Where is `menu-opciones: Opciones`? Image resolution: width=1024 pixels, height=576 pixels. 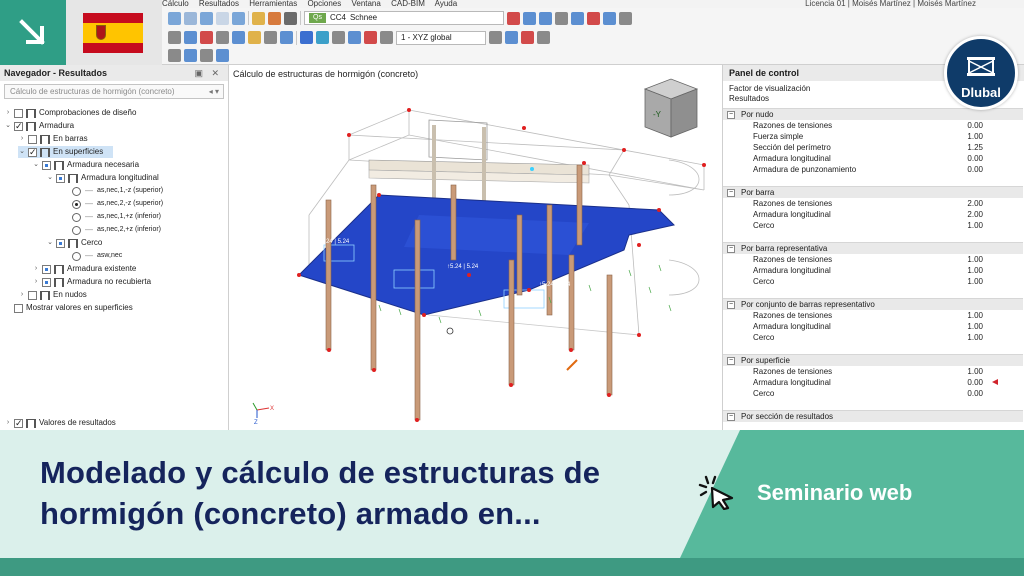 menu-opciones: Opciones is located at coordinates (324, 4).